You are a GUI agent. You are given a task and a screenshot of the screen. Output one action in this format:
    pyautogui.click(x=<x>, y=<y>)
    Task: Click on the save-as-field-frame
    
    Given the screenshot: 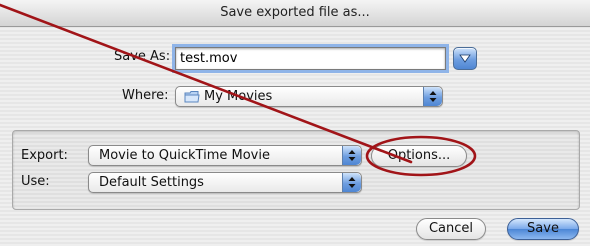 What is the action you would take?
    pyautogui.click(x=310, y=58)
    